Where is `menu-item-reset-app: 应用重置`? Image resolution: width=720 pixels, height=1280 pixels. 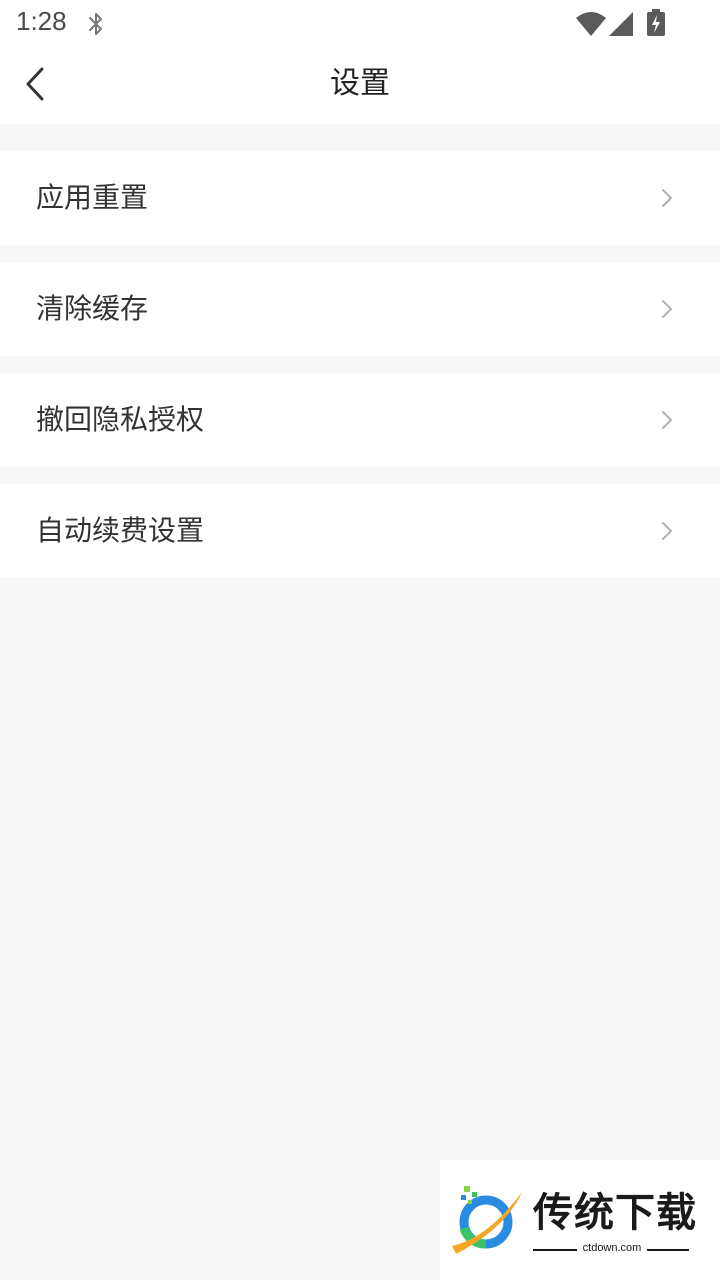 menu-item-reset-app: 应用重置 is located at coordinates (360, 198).